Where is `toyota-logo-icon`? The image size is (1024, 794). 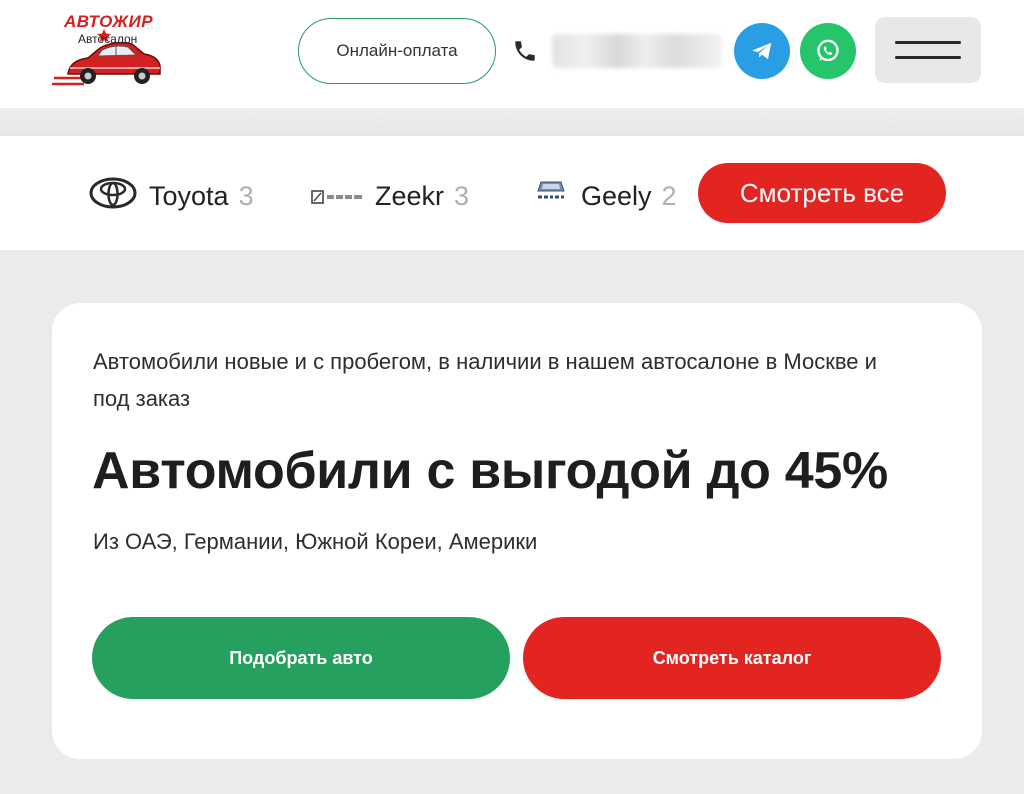
toyota-logo-icon is located at coordinates (113, 196).